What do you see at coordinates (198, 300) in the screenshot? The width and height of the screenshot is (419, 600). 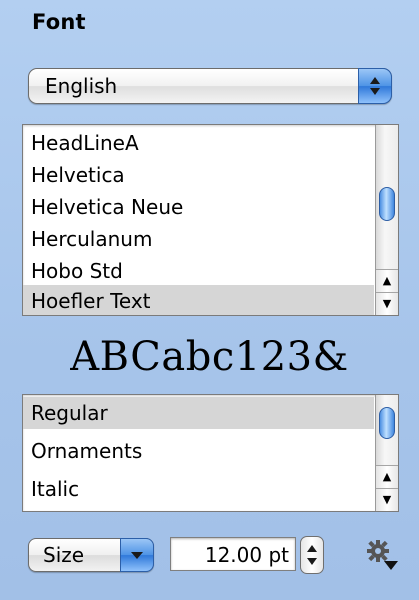 I see `list-item-selected: Hoefler Text` at bounding box center [198, 300].